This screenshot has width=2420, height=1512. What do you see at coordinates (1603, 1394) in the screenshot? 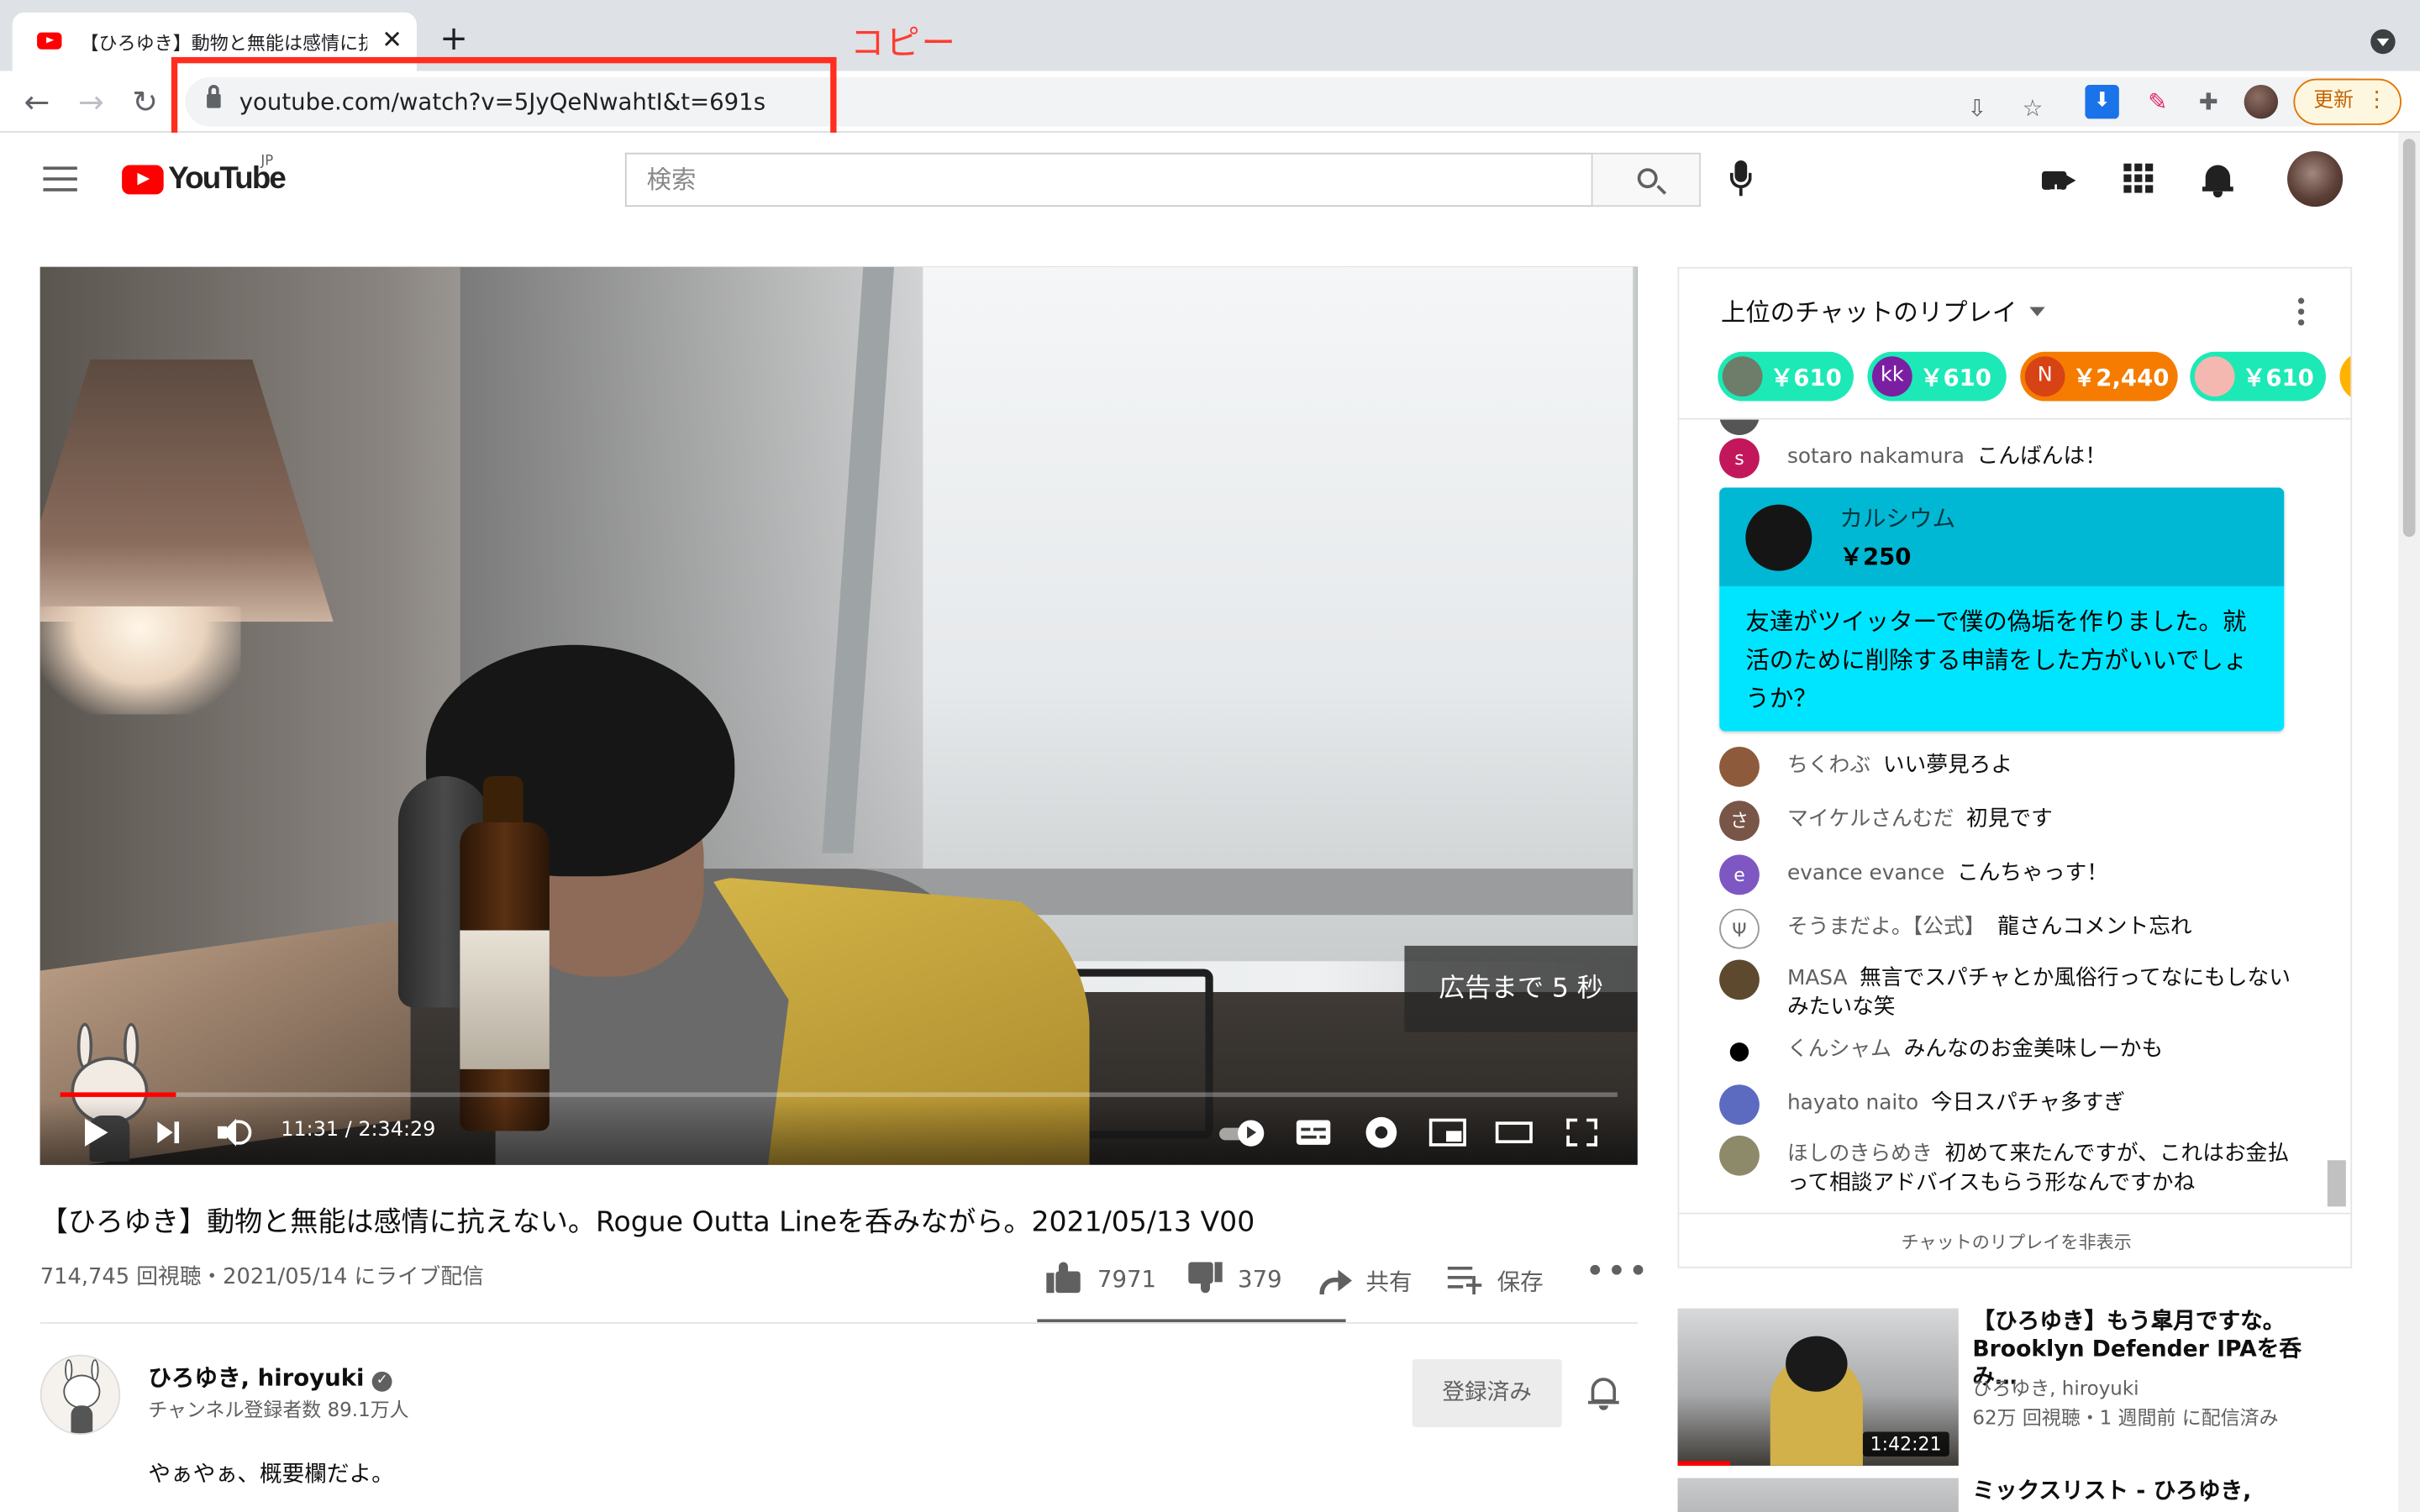
I see `notification-bell-icon` at bounding box center [1603, 1394].